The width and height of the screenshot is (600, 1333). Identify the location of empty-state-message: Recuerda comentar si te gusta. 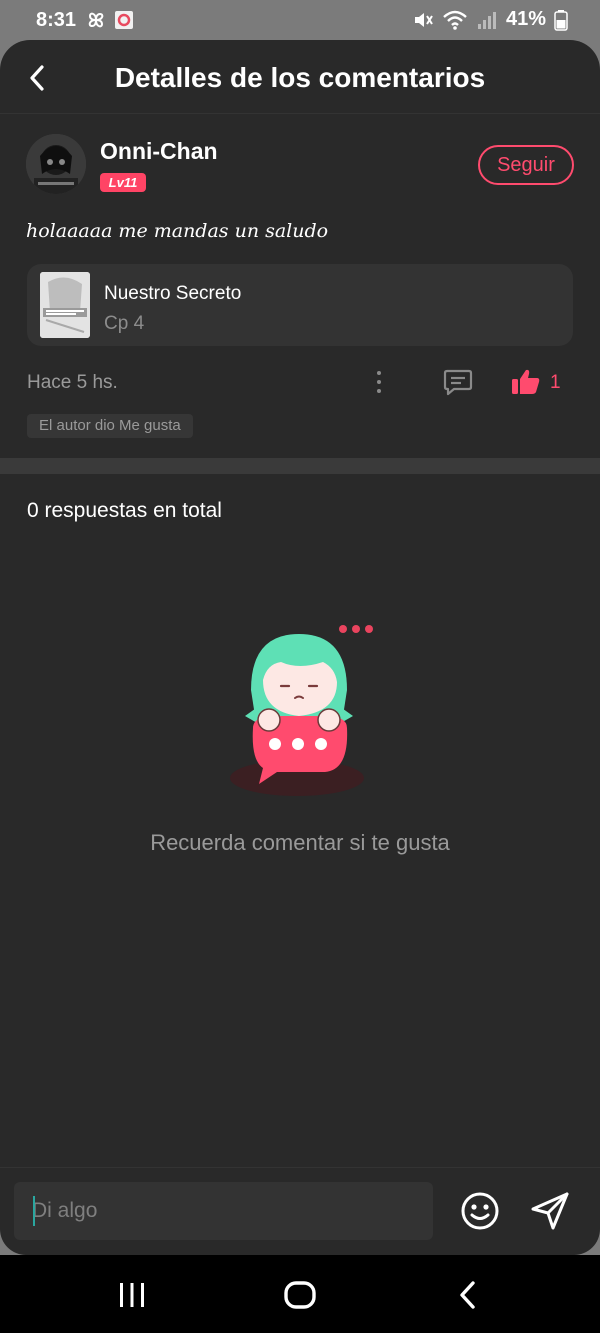
(300, 842).